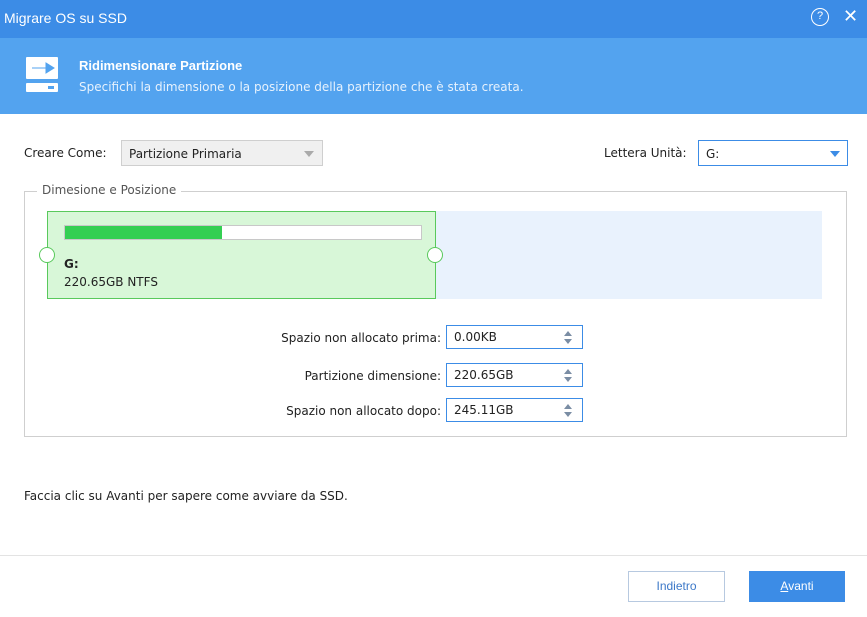 The height and width of the screenshot is (617, 867). Describe the element at coordinates (645, 153) in the screenshot. I see `drive-letter-label: Lettera Unità:` at that location.